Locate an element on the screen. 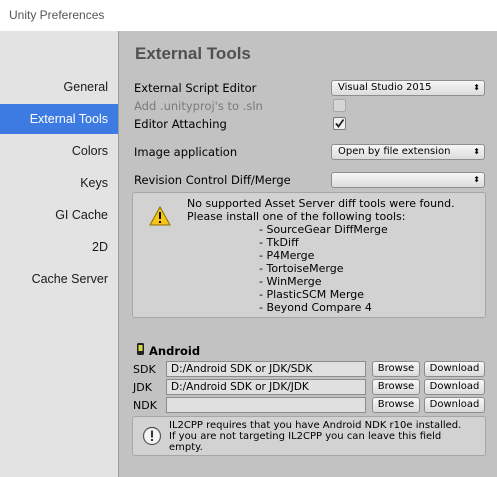 The height and width of the screenshot is (477, 497). window-title: Unity Preferences is located at coordinates (57, 15).